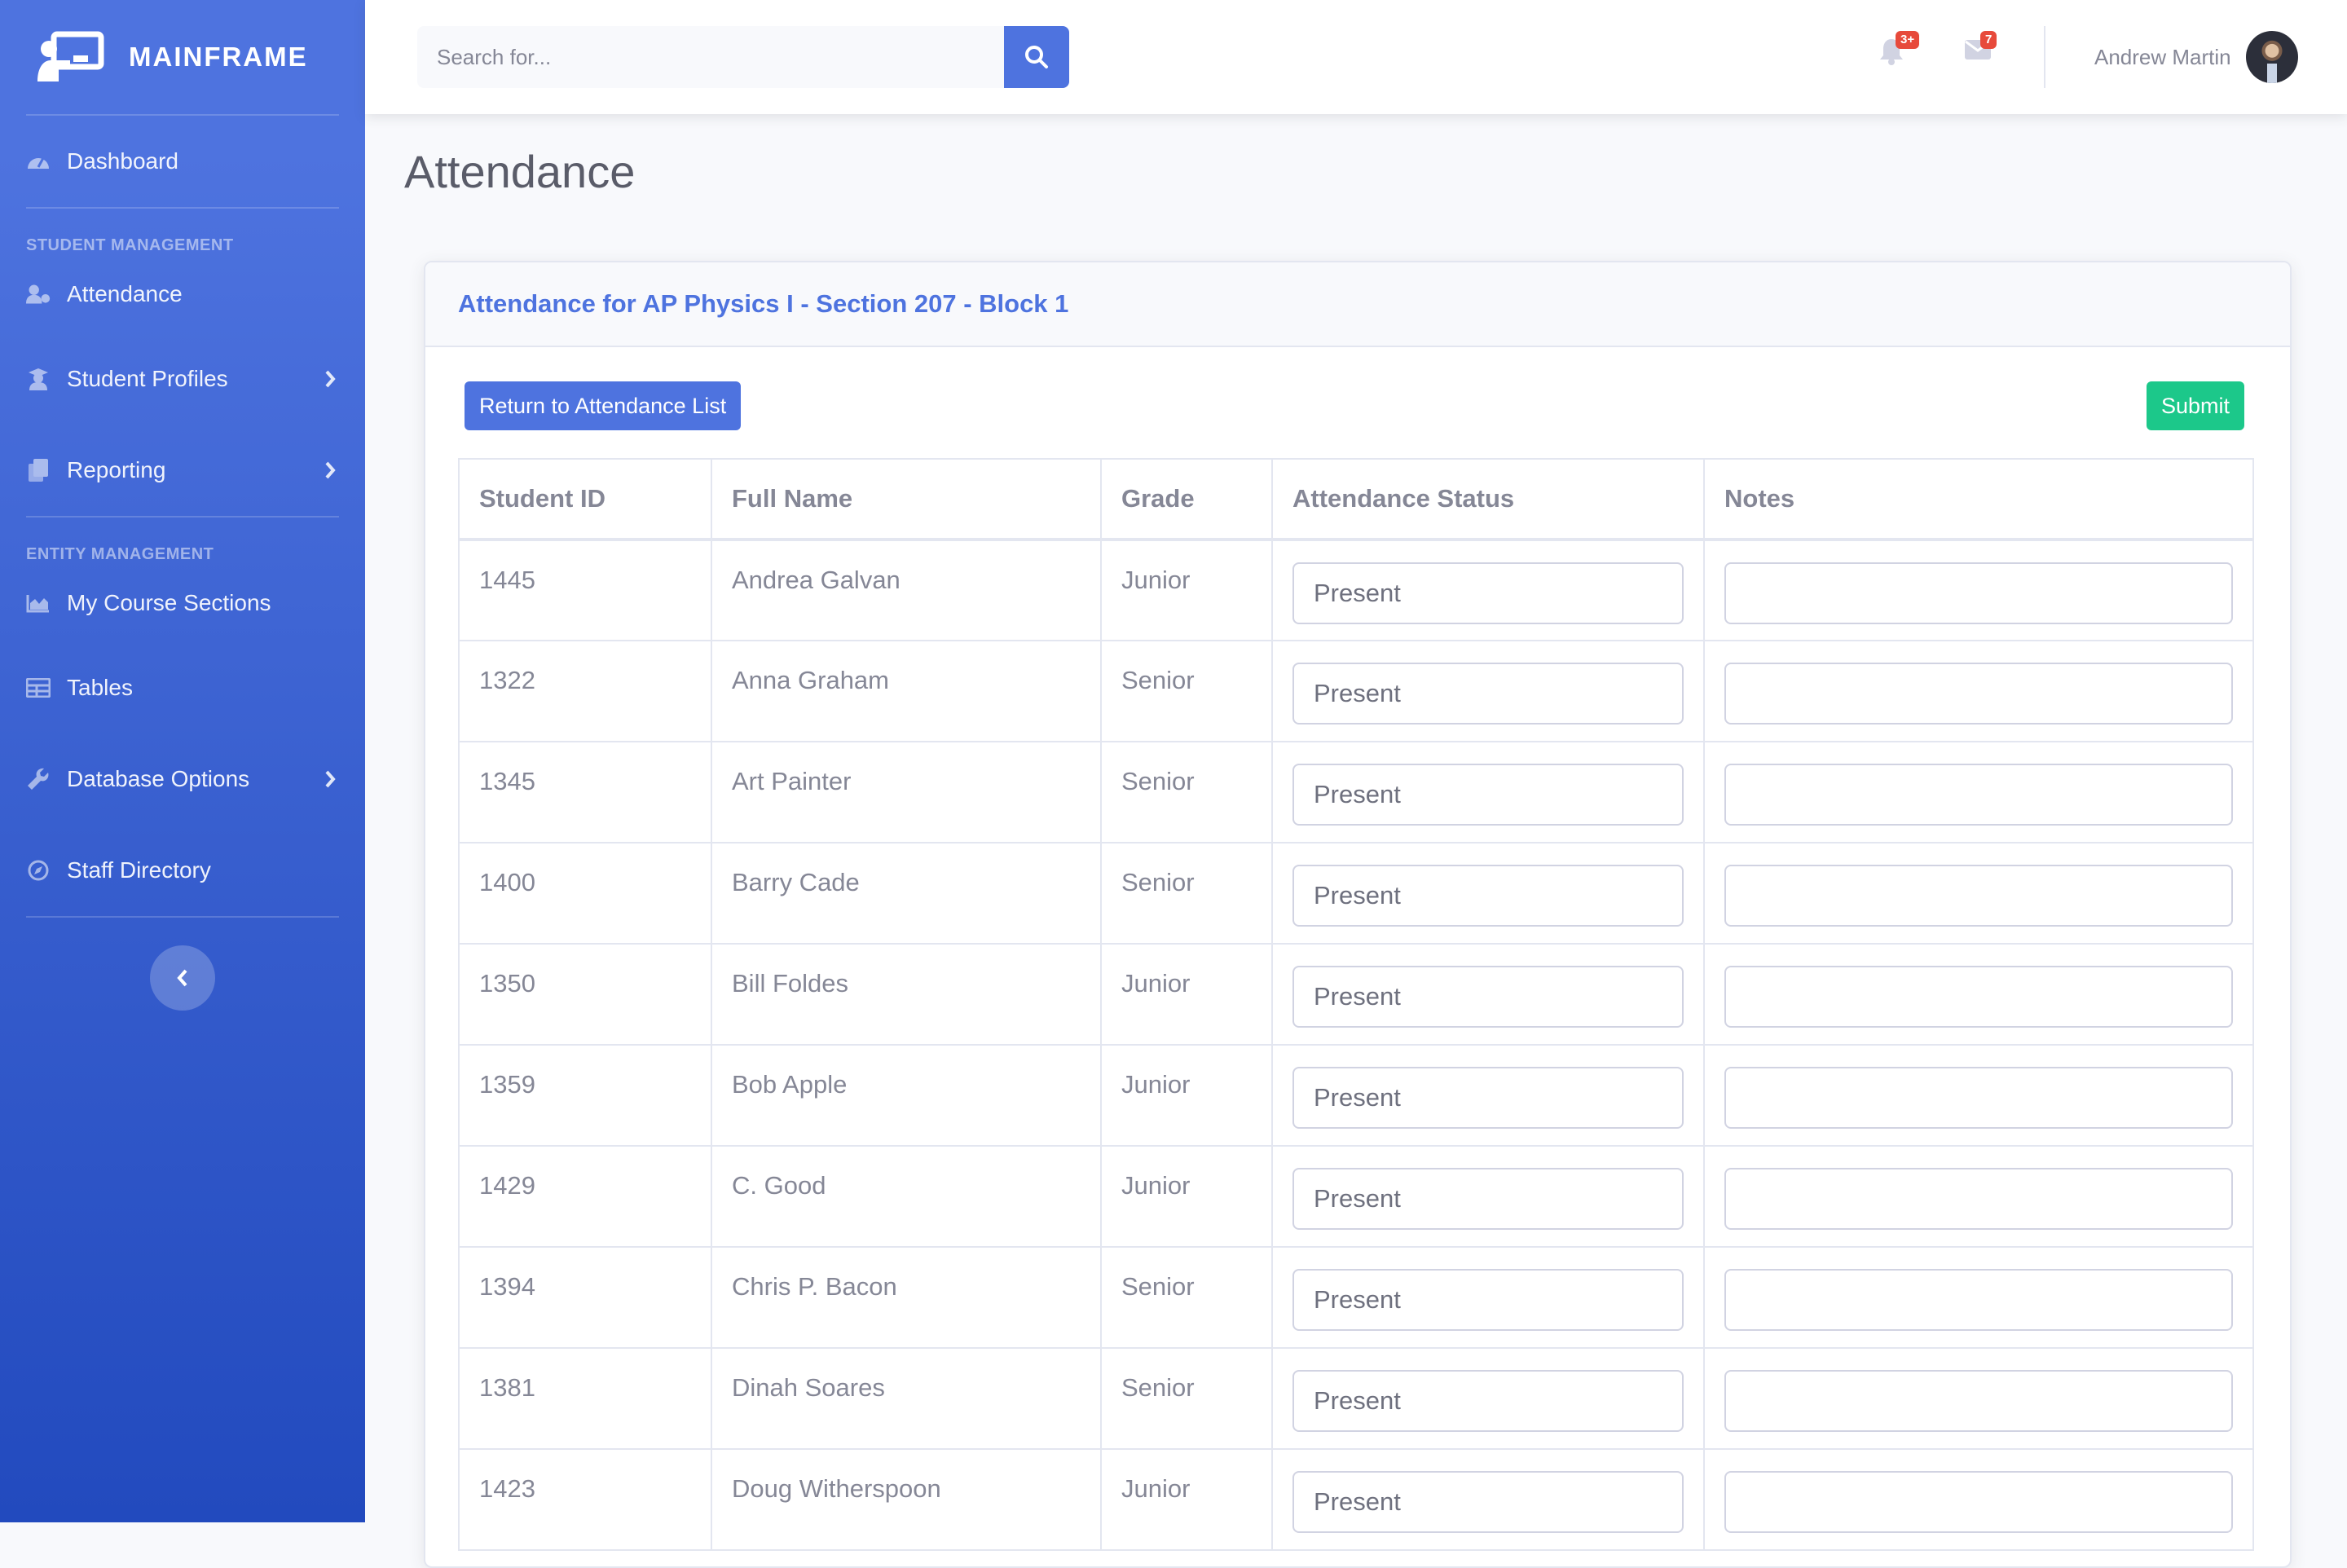 This screenshot has height=1568, width=2347. I want to click on table-row: 1445 Andrea Galvan Junior, so click(1356, 590).